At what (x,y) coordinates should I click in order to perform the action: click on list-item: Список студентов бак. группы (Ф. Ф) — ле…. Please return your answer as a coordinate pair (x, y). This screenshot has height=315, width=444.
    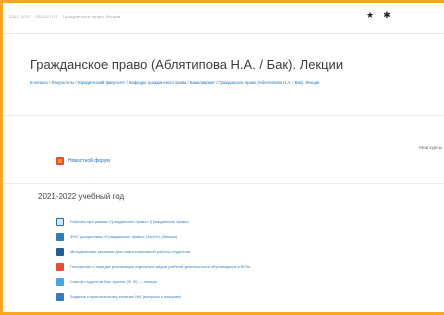
    Looking at the image, I should click on (250, 281).